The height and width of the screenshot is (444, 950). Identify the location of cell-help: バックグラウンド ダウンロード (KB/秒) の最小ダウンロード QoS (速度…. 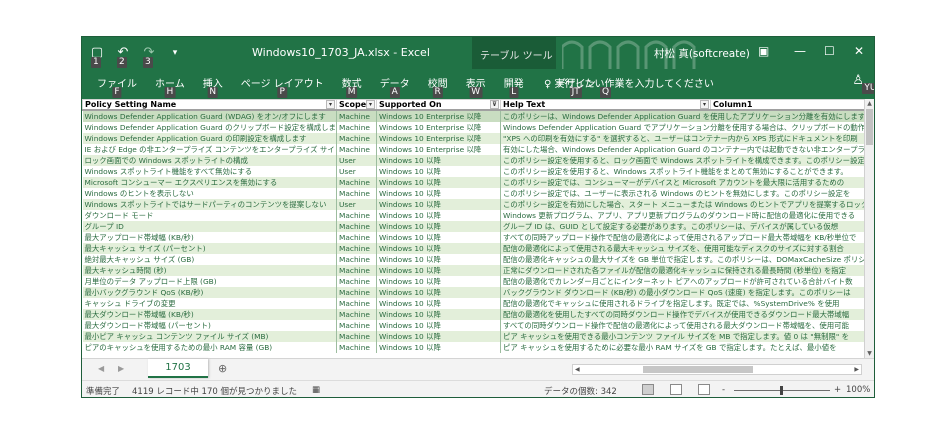
(683, 292).